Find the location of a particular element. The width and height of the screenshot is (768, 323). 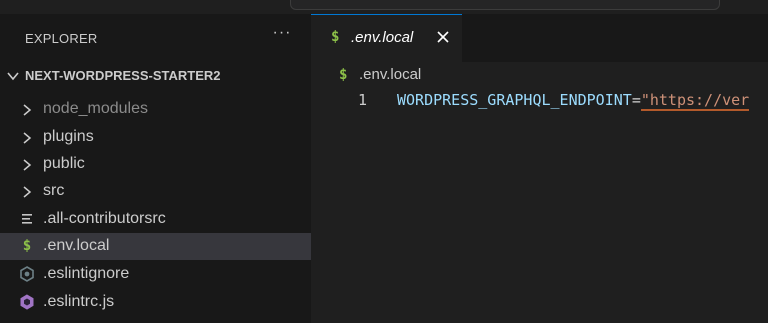

tree-item-all-contributorsrc: .all-contributorsrc is located at coordinates (155, 219).